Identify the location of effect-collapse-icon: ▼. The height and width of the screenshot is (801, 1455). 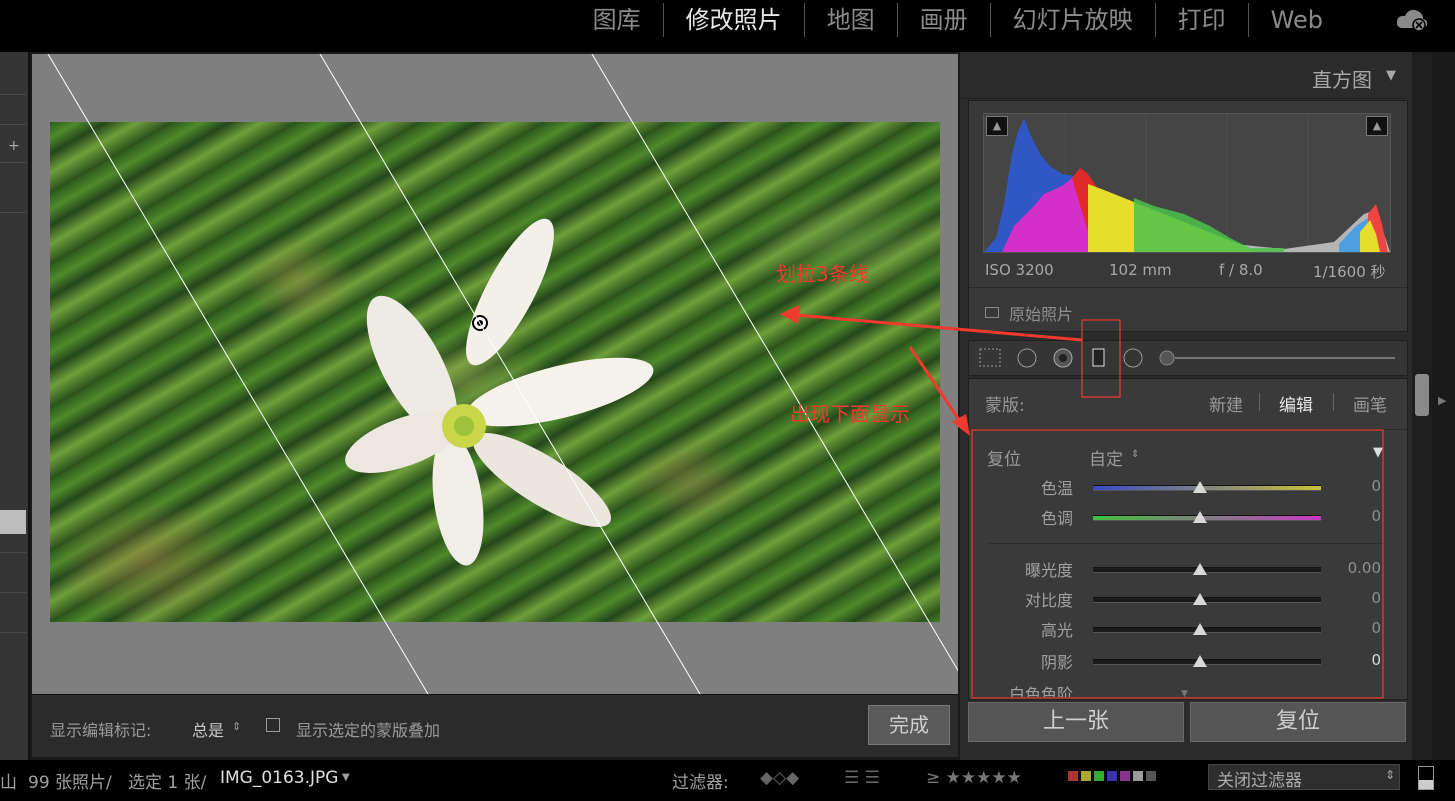
(1378, 452).